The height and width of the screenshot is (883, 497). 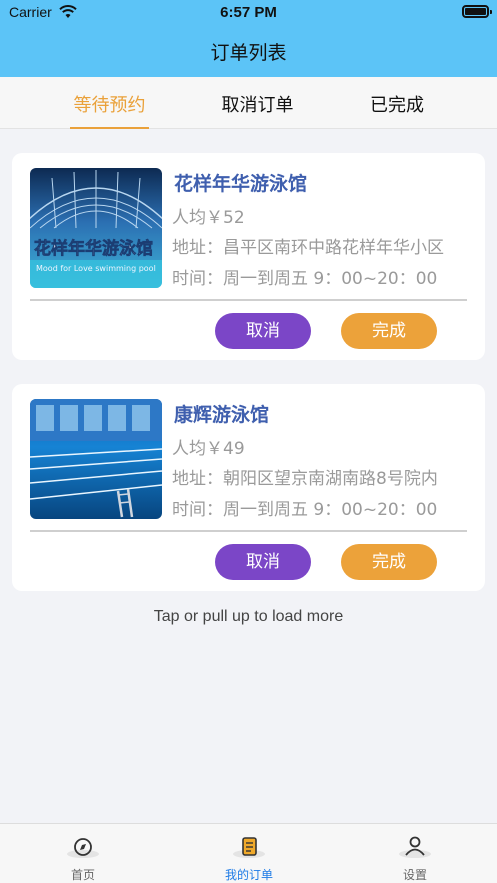 I want to click on tab-completed-label: 已完成, so click(x=397, y=105).